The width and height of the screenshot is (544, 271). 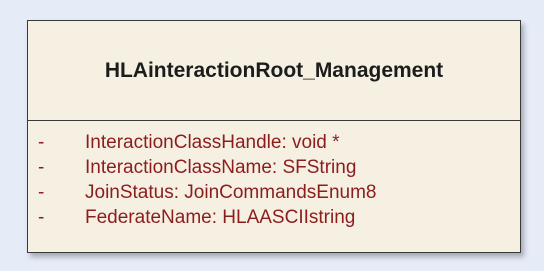 I want to click on attribute-row: - JoinStatus: JoinCommandsEnum8, so click(x=274, y=192).